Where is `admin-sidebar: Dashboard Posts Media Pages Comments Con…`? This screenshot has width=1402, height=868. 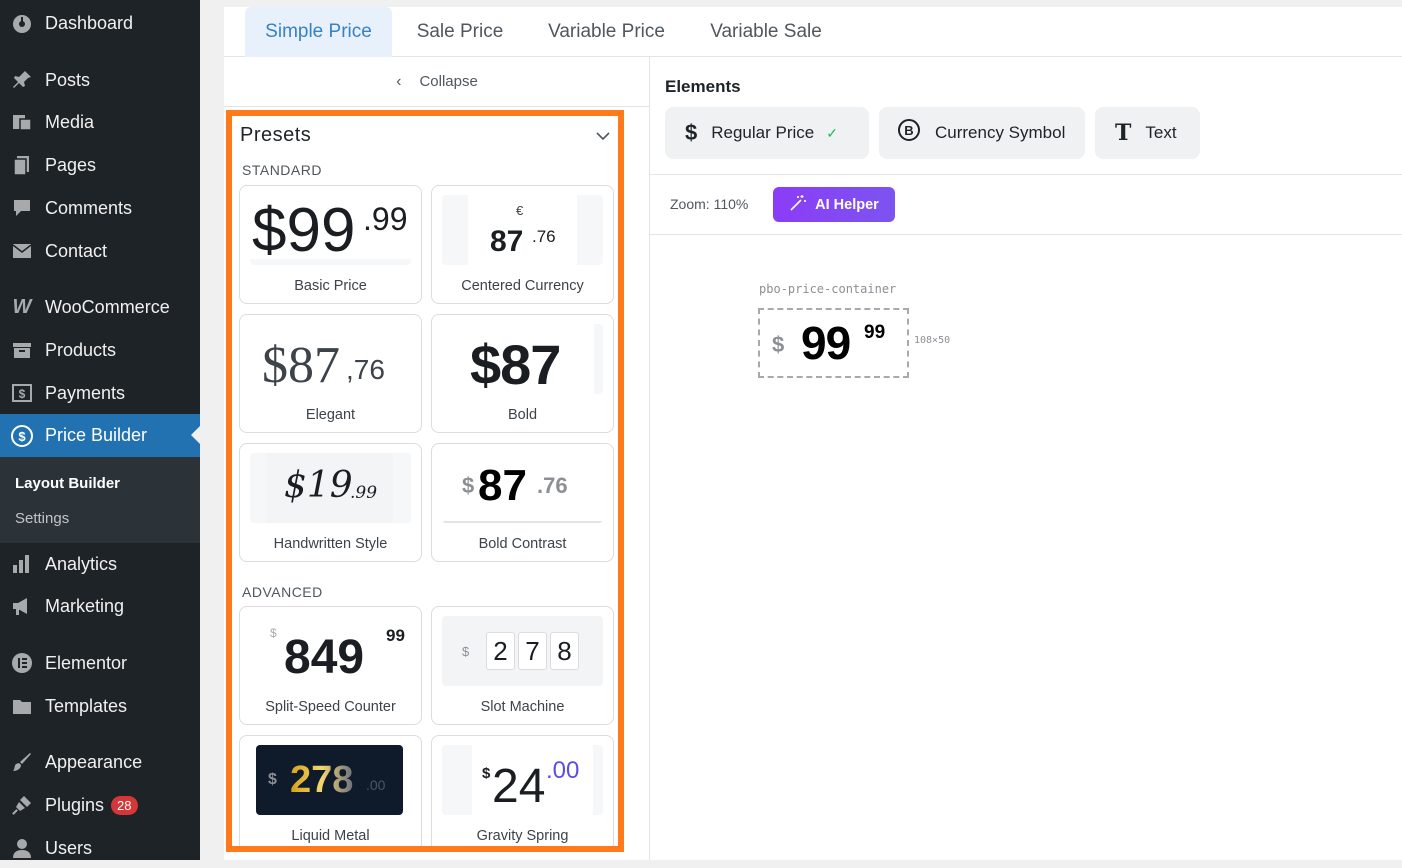
admin-sidebar: Dashboard Posts Media Pages Comments Con… is located at coordinates (100, 430).